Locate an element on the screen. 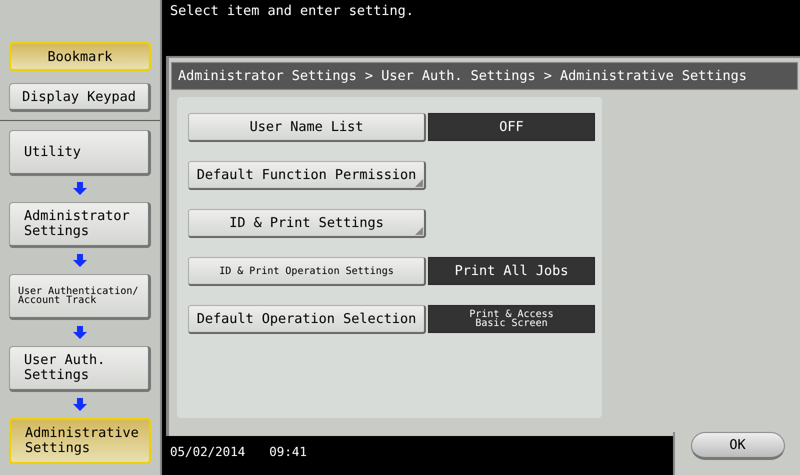  setting-button: ID & Print Operation Settings is located at coordinates (307, 271).